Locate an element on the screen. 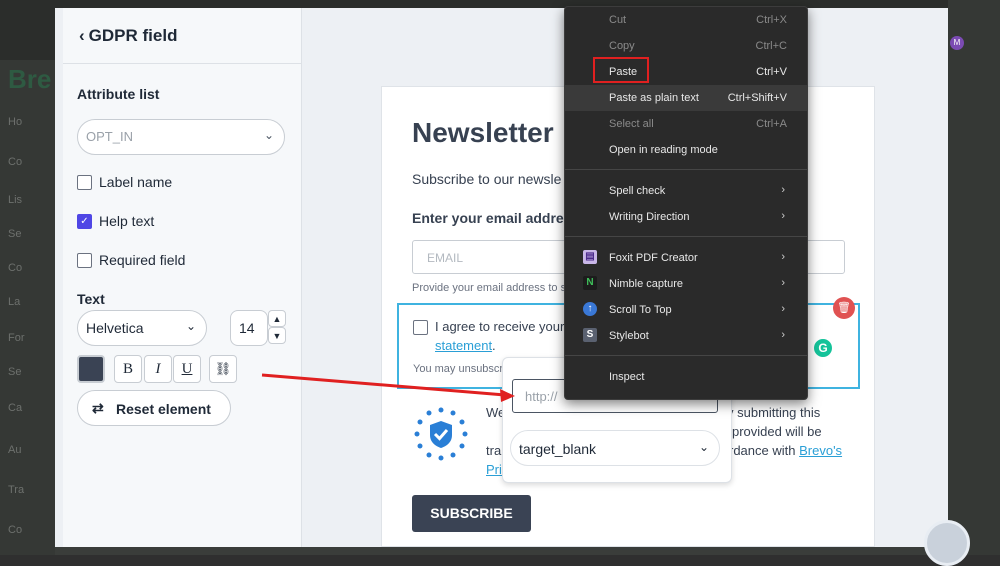 The width and height of the screenshot is (1000, 566). eu-gdpr-badge is located at coordinates (441, 434).